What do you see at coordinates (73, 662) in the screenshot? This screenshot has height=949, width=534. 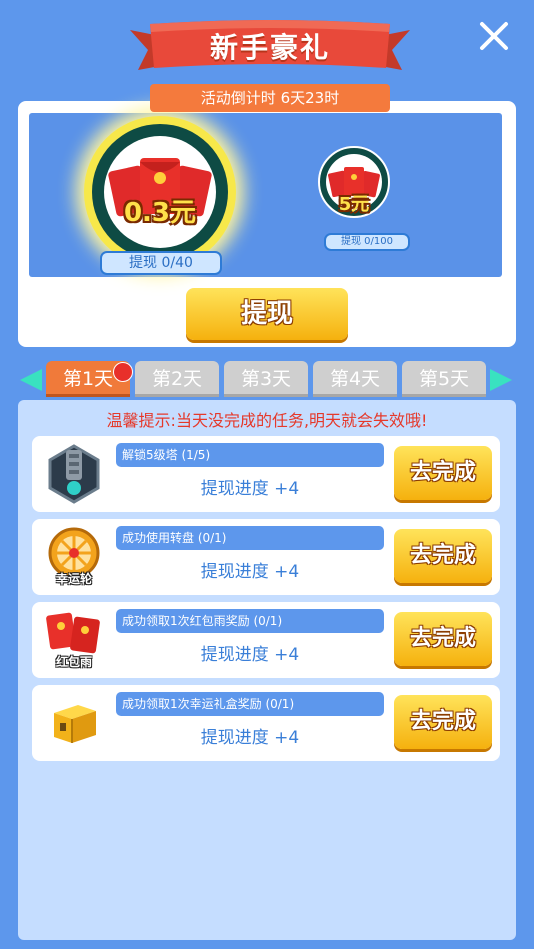 I see `icon-caption: 红包雨` at bounding box center [73, 662].